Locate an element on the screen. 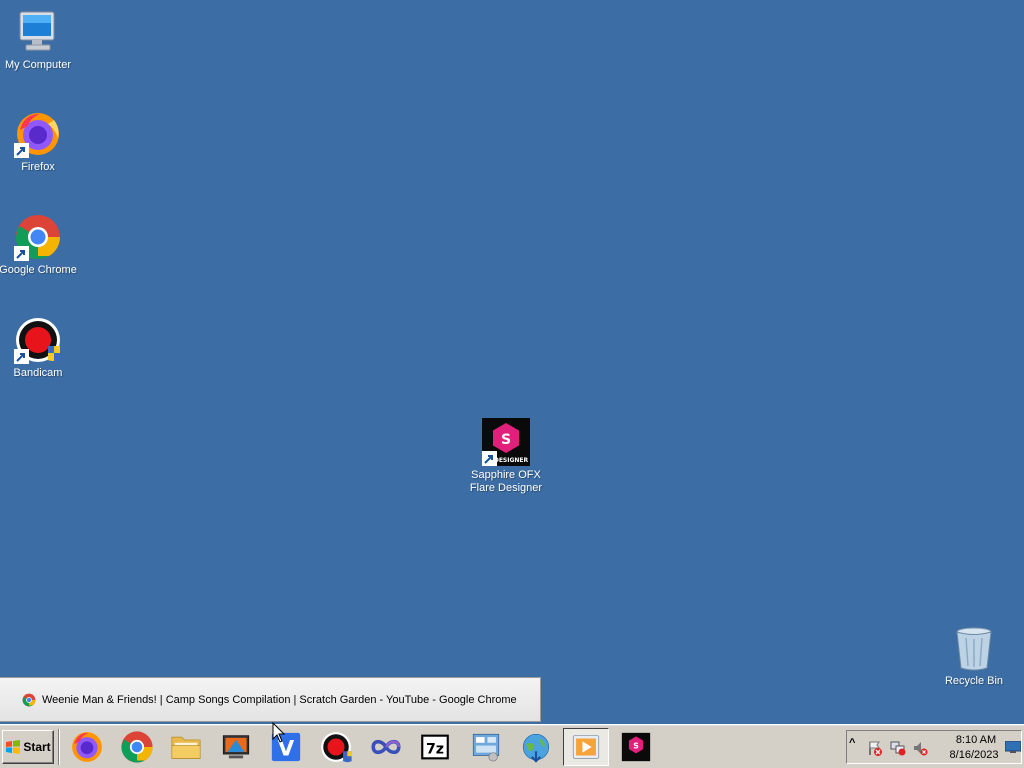  7zip-icon: 7z is located at coordinates (435, 747).